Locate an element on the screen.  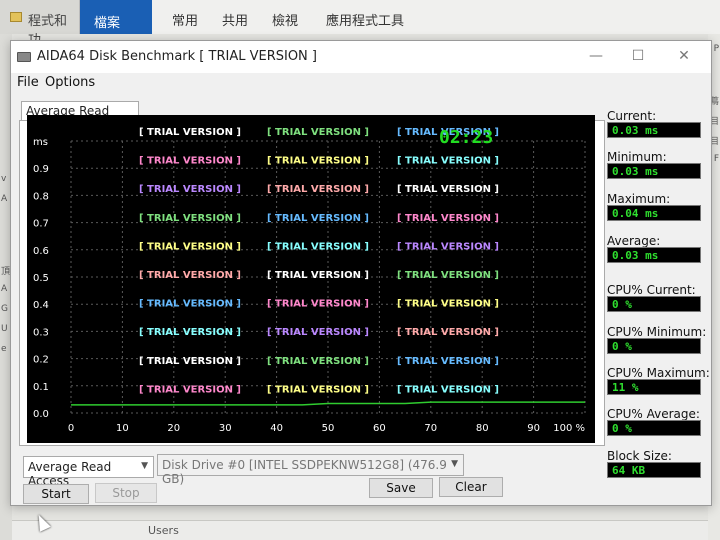
background-ribbon: 檔案 常用 共用 檢視 應用程式工具 is located at coordinates (400, 17).